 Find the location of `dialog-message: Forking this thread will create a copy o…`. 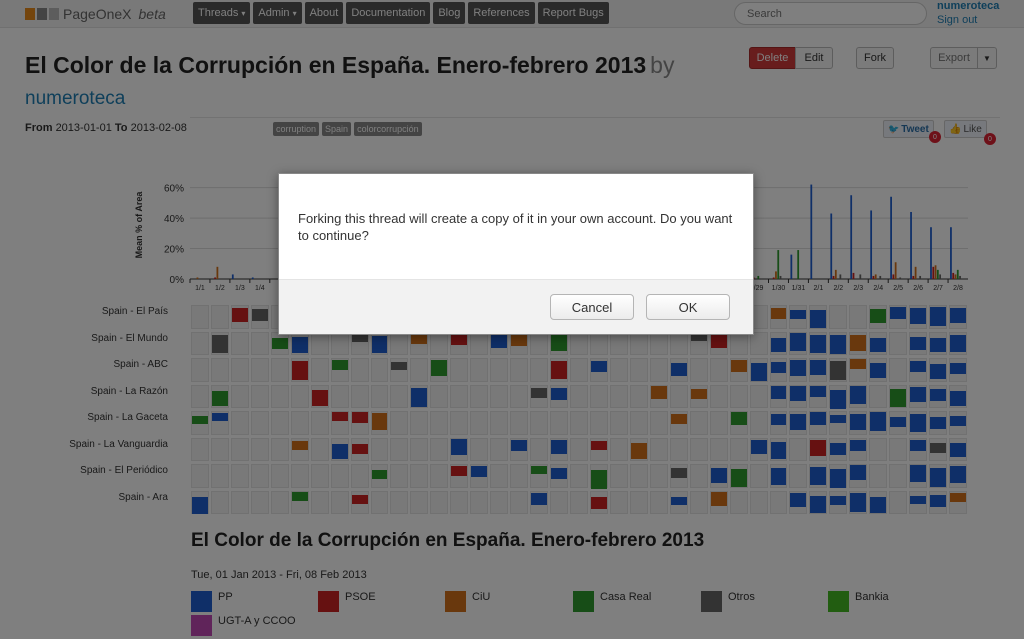

dialog-message: Forking this thread will create a copy o… is located at coordinates (515, 227).